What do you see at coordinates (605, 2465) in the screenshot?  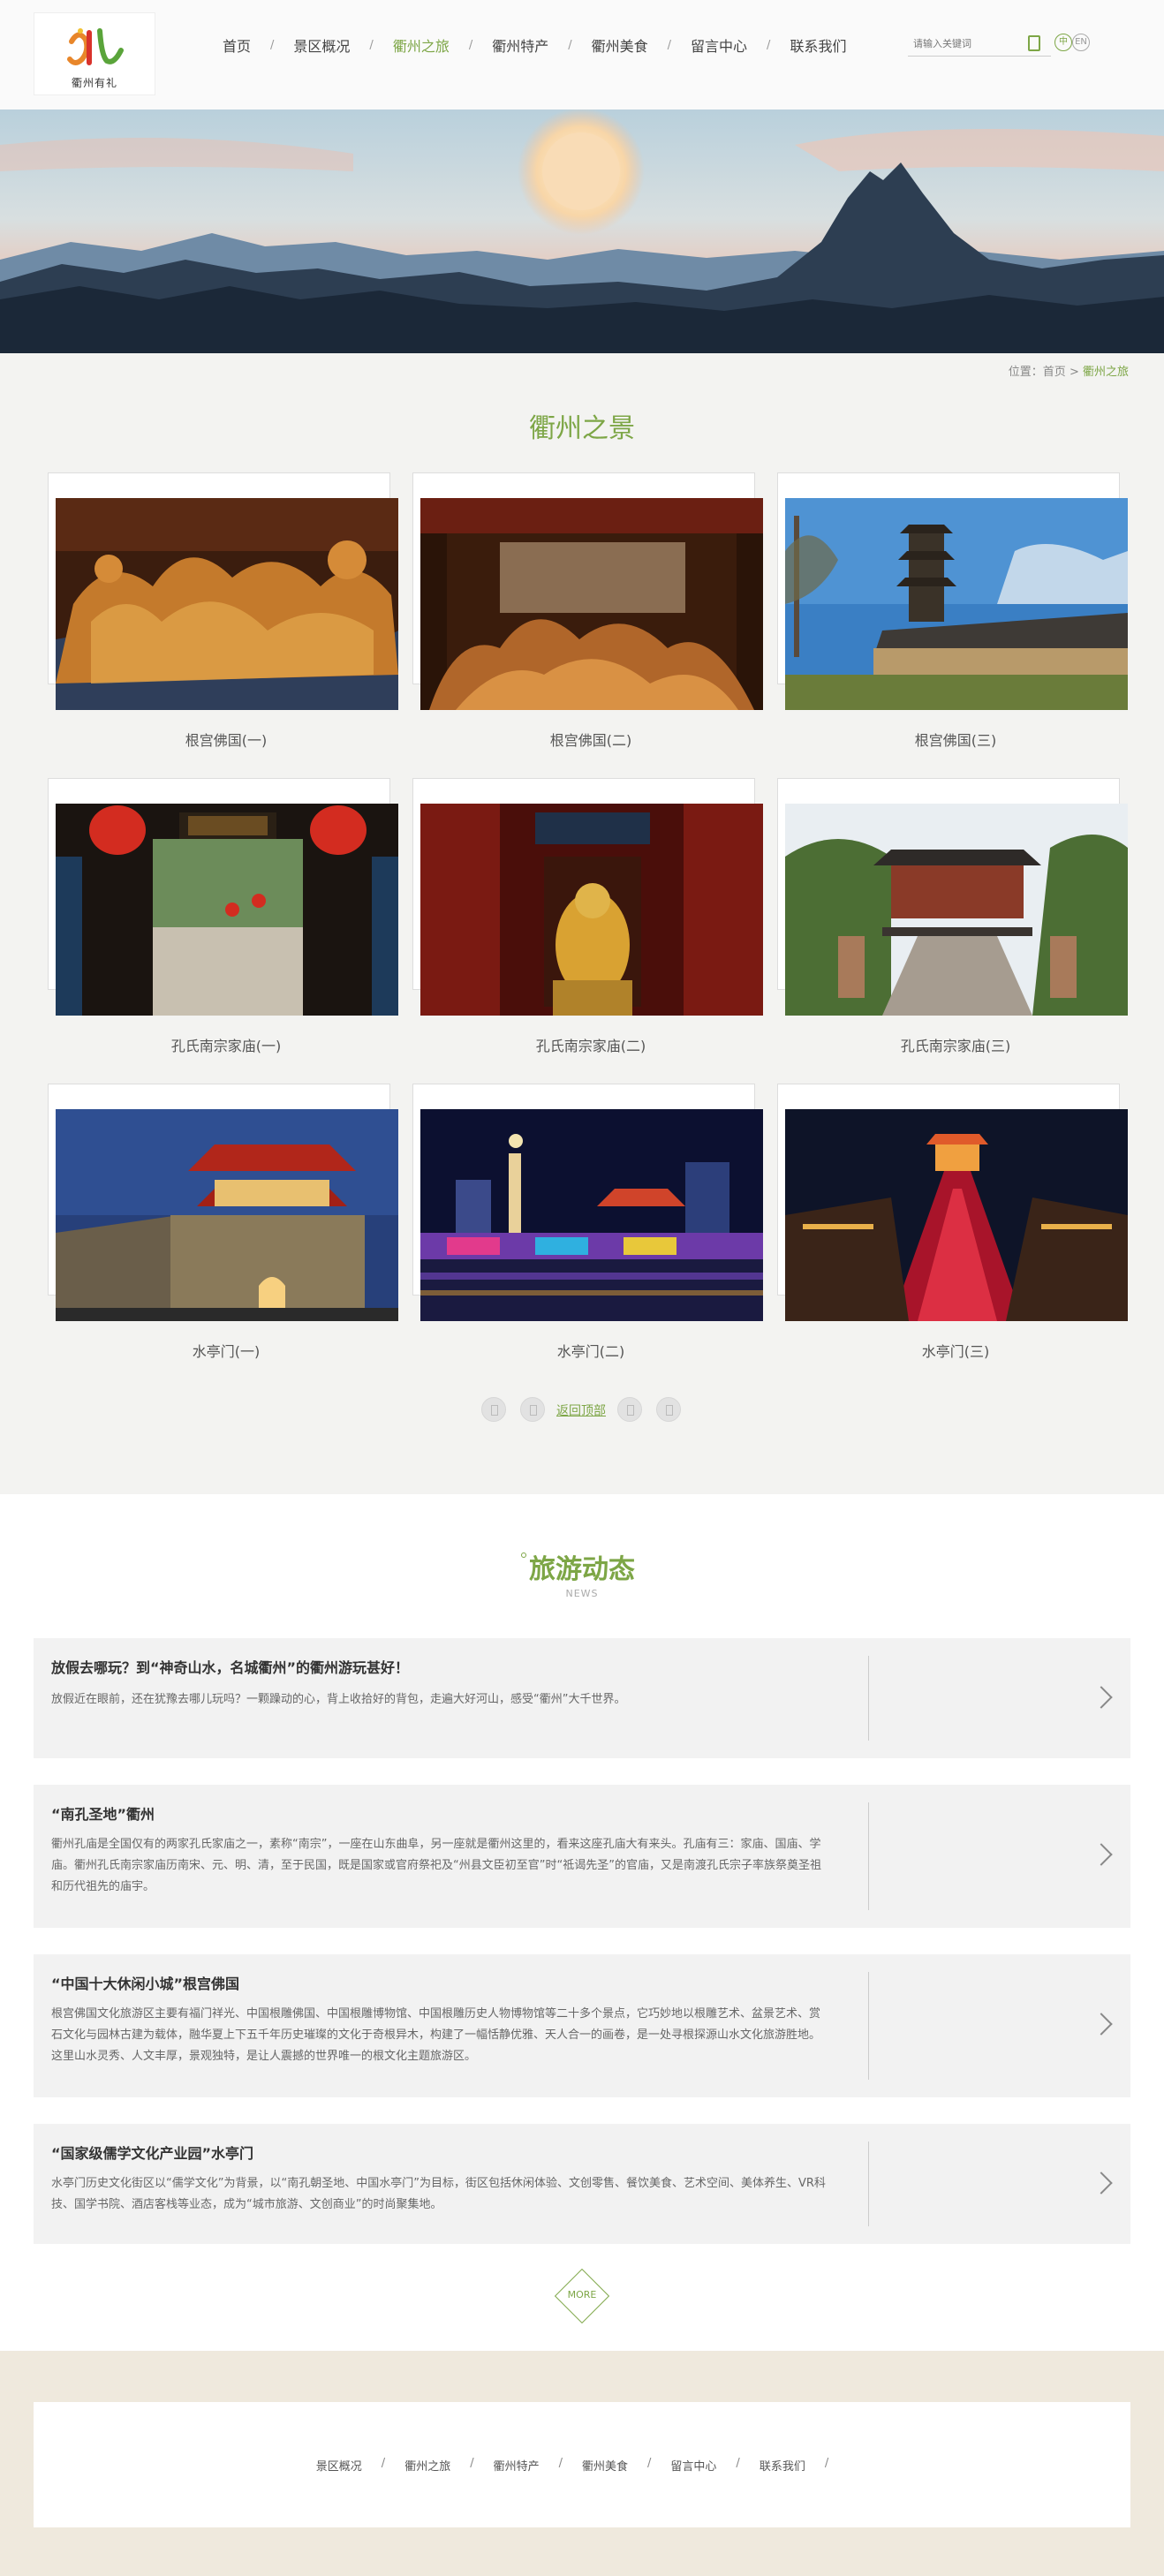 I see `footer-link-food: 衢州美食` at bounding box center [605, 2465].